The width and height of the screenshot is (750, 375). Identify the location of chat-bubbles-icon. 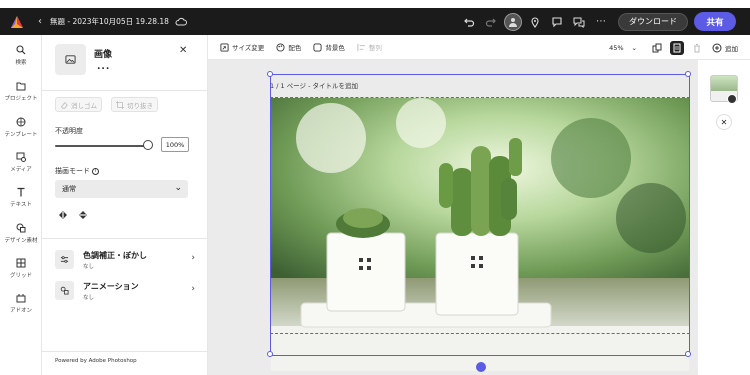
(579, 22).